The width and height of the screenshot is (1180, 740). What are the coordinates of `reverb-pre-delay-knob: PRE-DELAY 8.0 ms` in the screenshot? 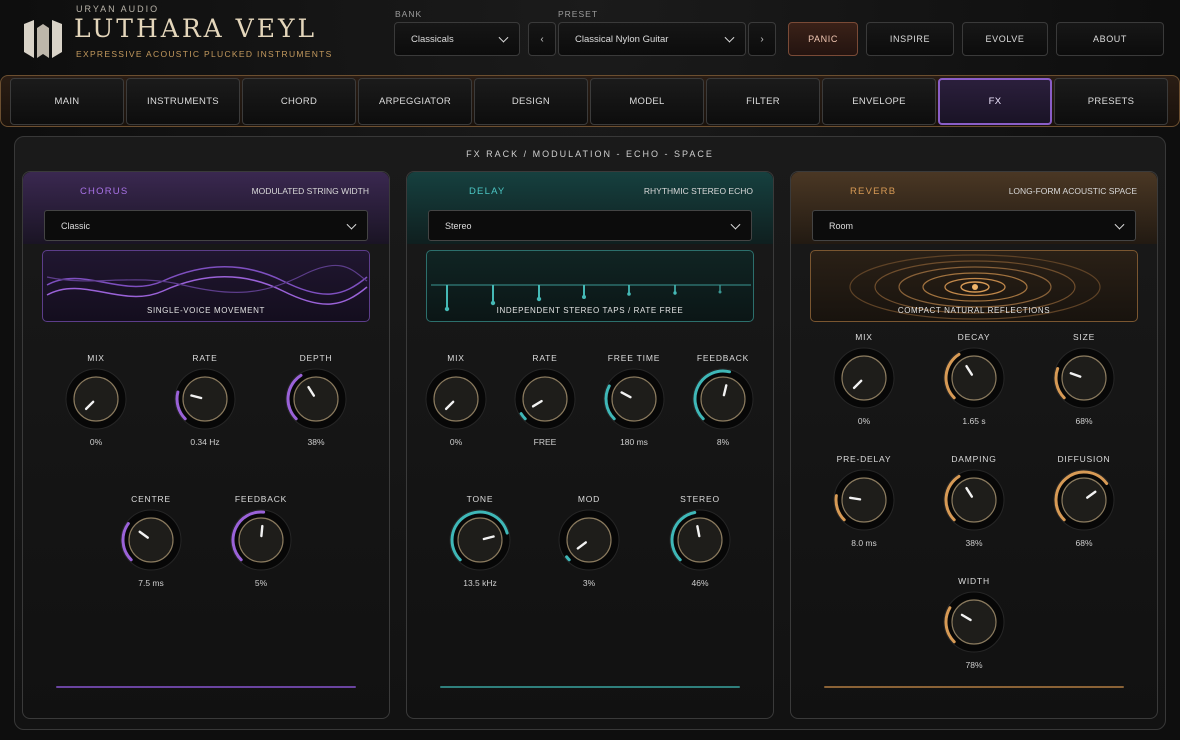 It's located at (864, 504).